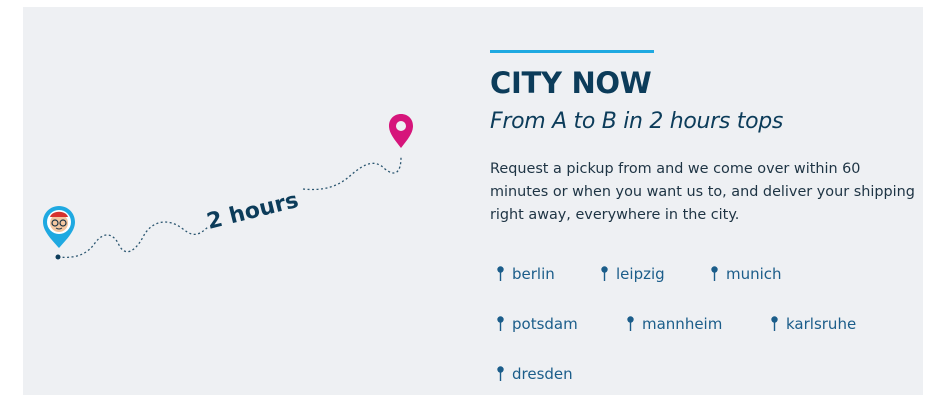 Image resolution: width=925 pixels, height=411 pixels. I want to click on city-label: berlin, so click(533, 273).